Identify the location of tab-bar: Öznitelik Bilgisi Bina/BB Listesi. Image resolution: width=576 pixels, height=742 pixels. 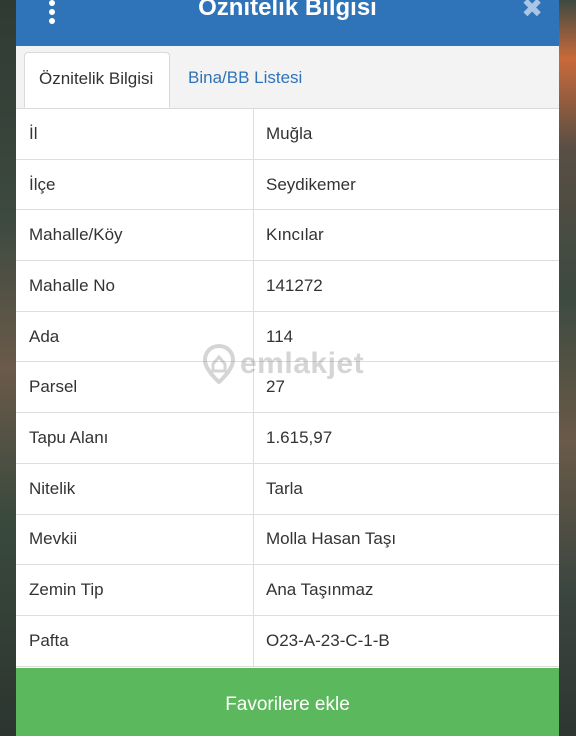
(287, 77).